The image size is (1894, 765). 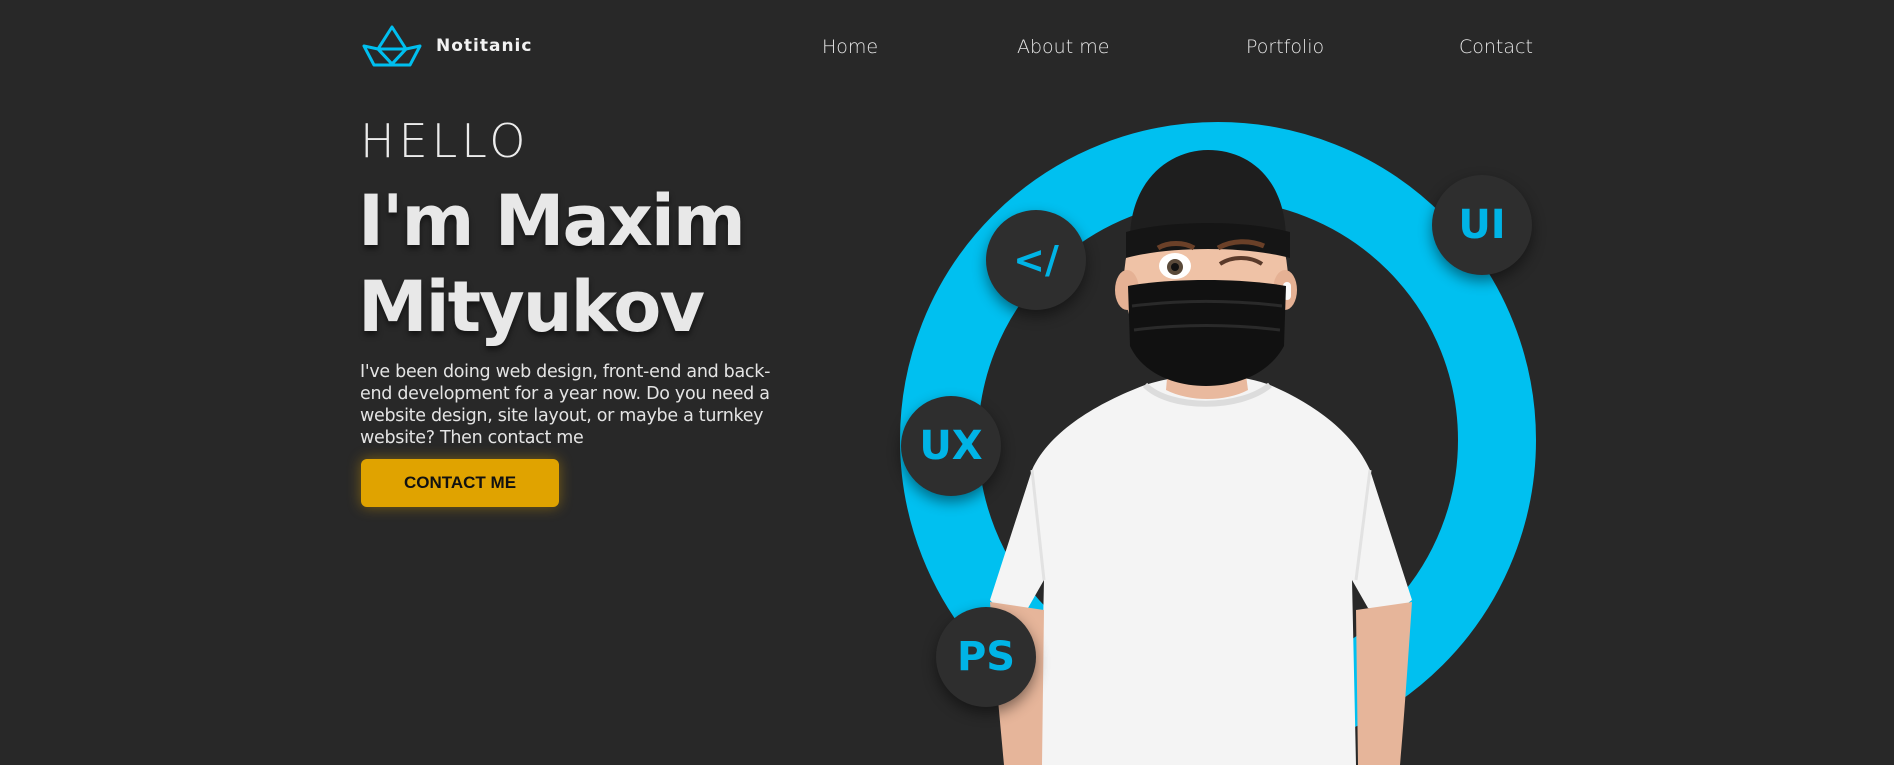 I want to click on hero-name-line1: I'm Maxim, so click(x=552, y=221).